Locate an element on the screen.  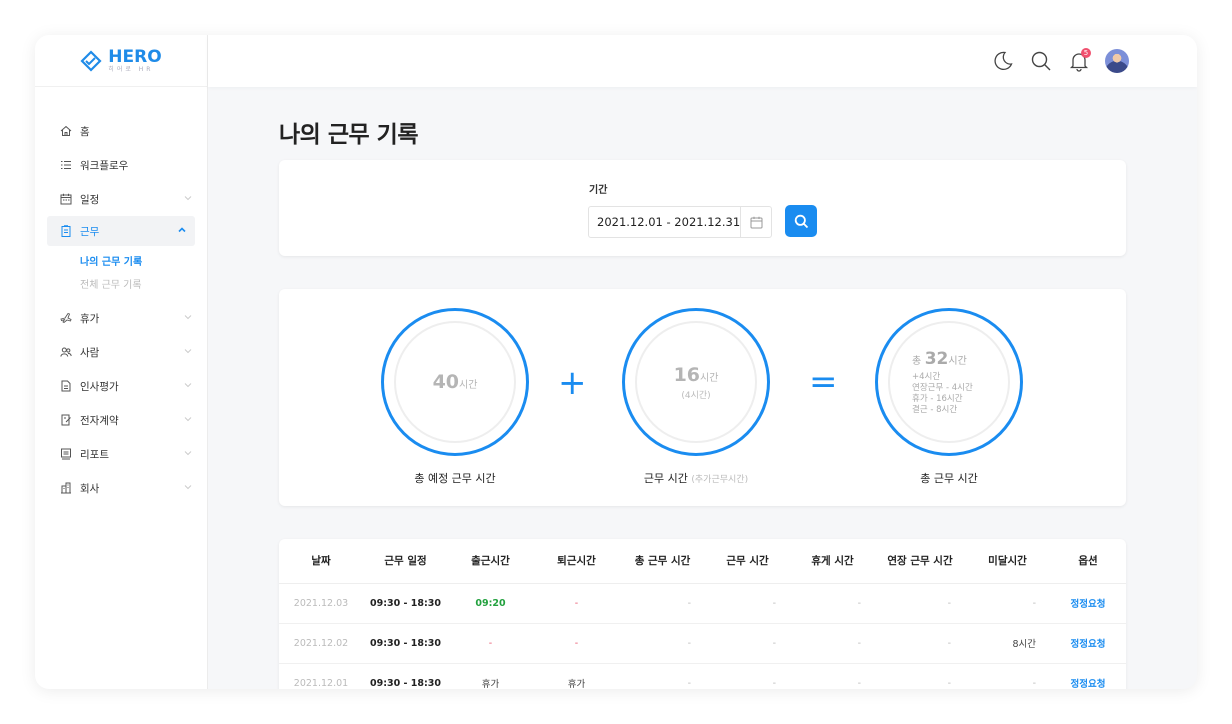
sidebar-item-label: 사람 is located at coordinates (90, 352).